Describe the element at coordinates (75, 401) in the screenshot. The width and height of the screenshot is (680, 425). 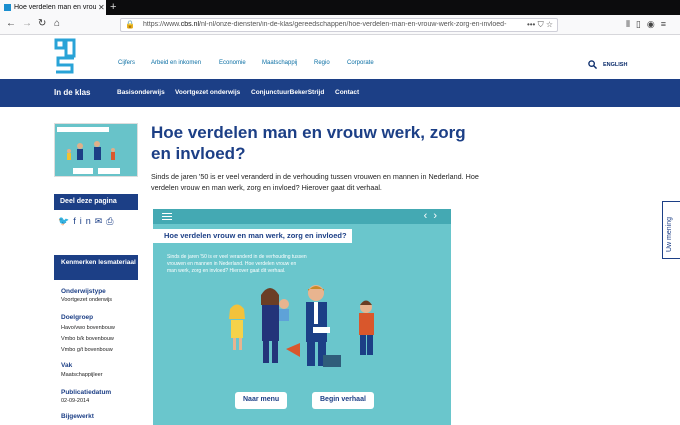
I see `meta-value: 02-09-2014` at that location.